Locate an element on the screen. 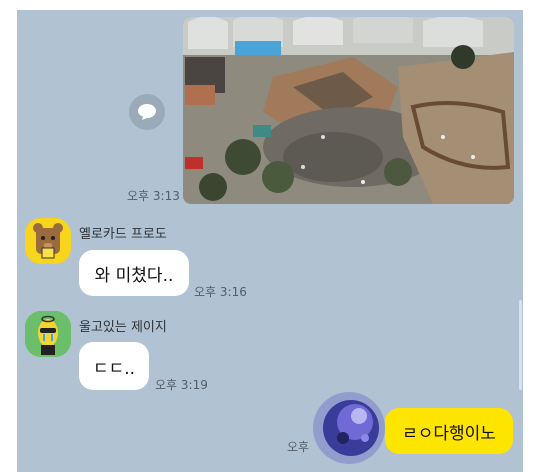 The width and height of the screenshot is (540, 472). message-bubble: ㄷㄷ.. is located at coordinates (114, 366).